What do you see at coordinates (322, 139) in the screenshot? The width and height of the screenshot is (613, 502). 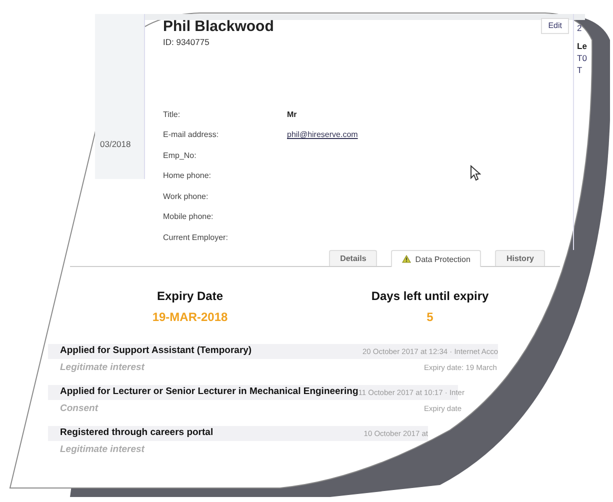 I see `email-link: phil@hireserve.com` at bounding box center [322, 139].